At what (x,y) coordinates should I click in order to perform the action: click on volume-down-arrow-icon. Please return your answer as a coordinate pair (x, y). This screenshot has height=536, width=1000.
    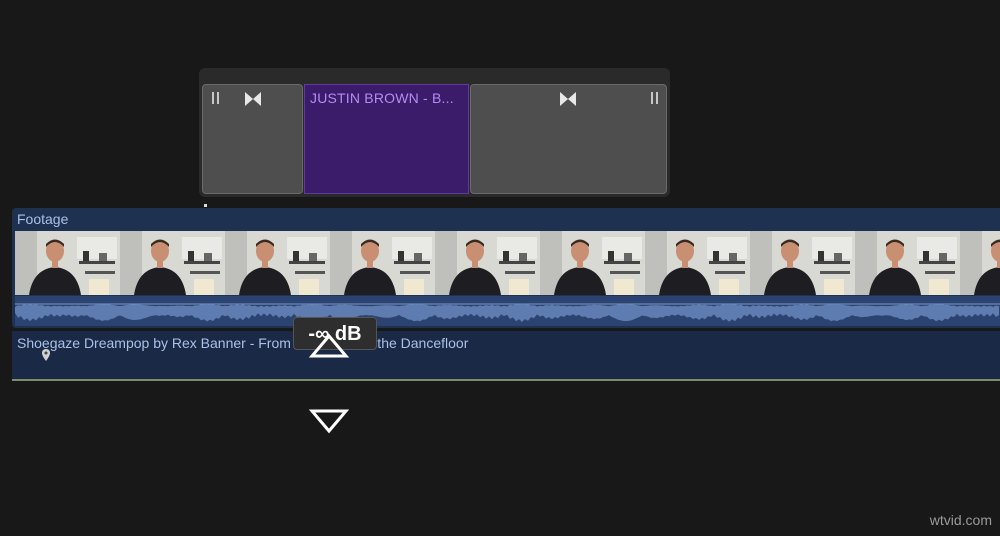
    Looking at the image, I should click on (329, 423).